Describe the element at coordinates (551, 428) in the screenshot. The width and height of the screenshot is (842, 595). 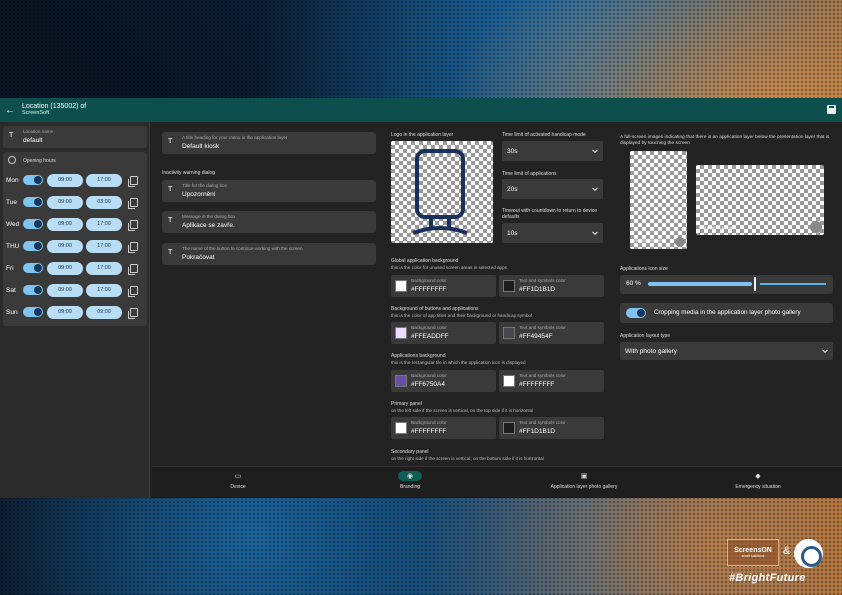
I see `primary-text-color-field: Text and symbols color #FF1D1B1D` at that location.